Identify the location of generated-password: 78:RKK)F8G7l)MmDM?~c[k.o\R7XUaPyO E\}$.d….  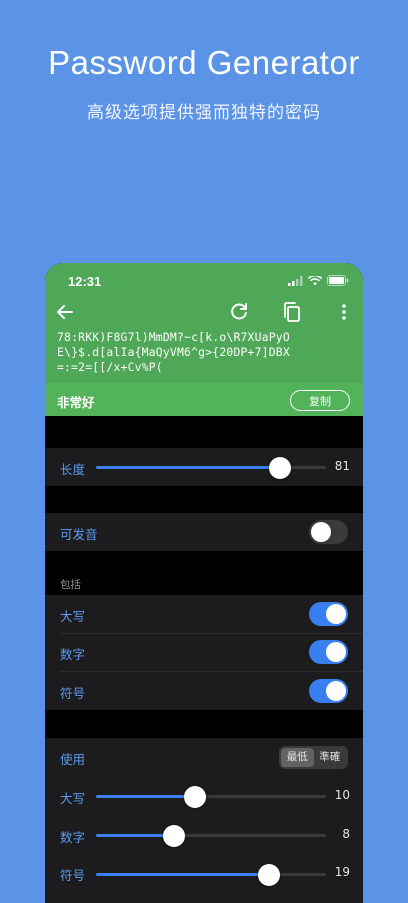
(207, 352).